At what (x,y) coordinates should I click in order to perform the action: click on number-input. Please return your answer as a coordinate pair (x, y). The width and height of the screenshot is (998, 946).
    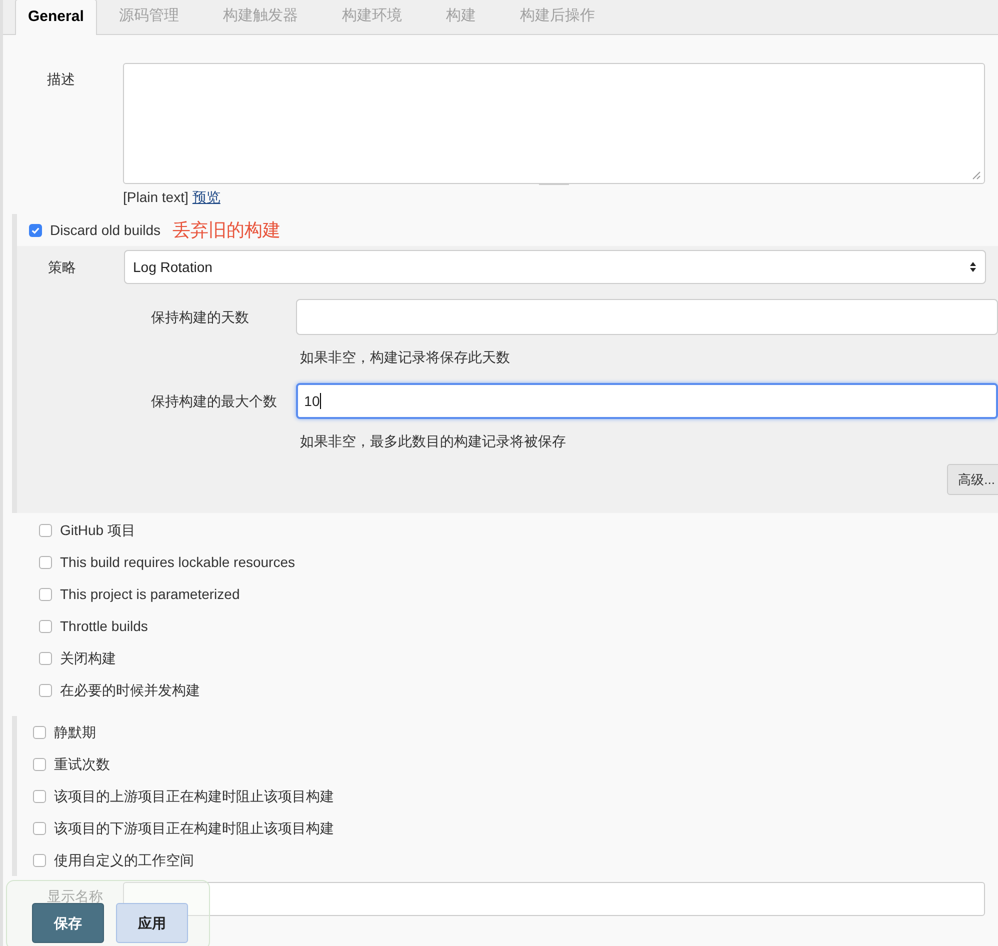
    Looking at the image, I should click on (647, 317).